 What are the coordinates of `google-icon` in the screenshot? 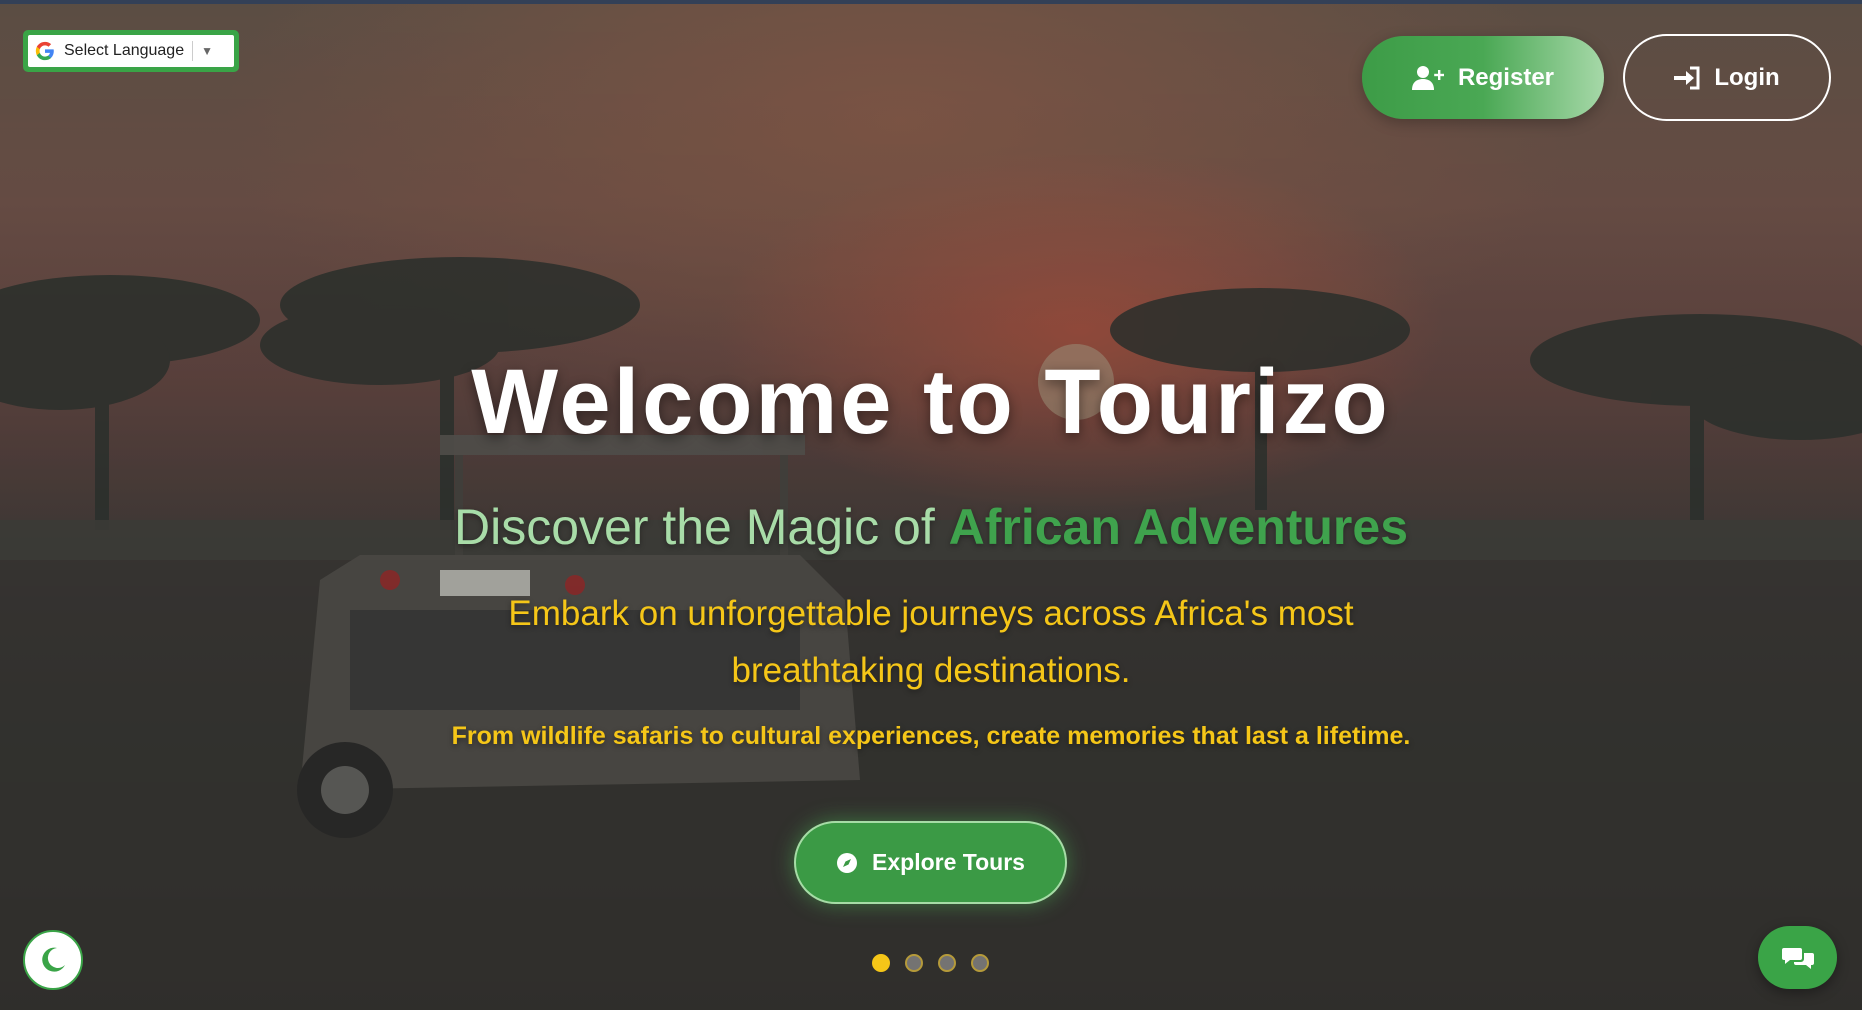 It's located at (44, 51).